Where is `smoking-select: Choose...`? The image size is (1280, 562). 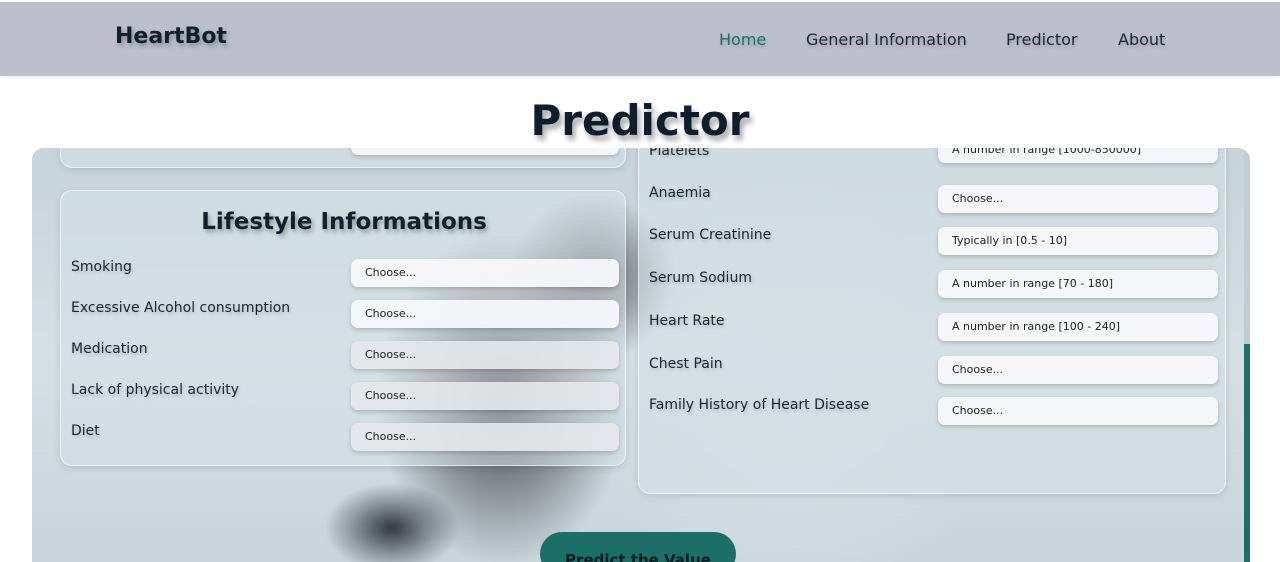 smoking-select: Choose... is located at coordinates (485, 273).